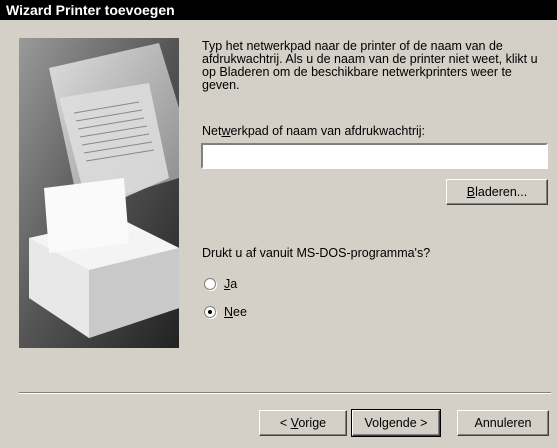 This screenshot has height=448, width=557. What do you see at coordinates (374, 156) in the screenshot?
I see `network-path-input` at bounding box center [374, 156].